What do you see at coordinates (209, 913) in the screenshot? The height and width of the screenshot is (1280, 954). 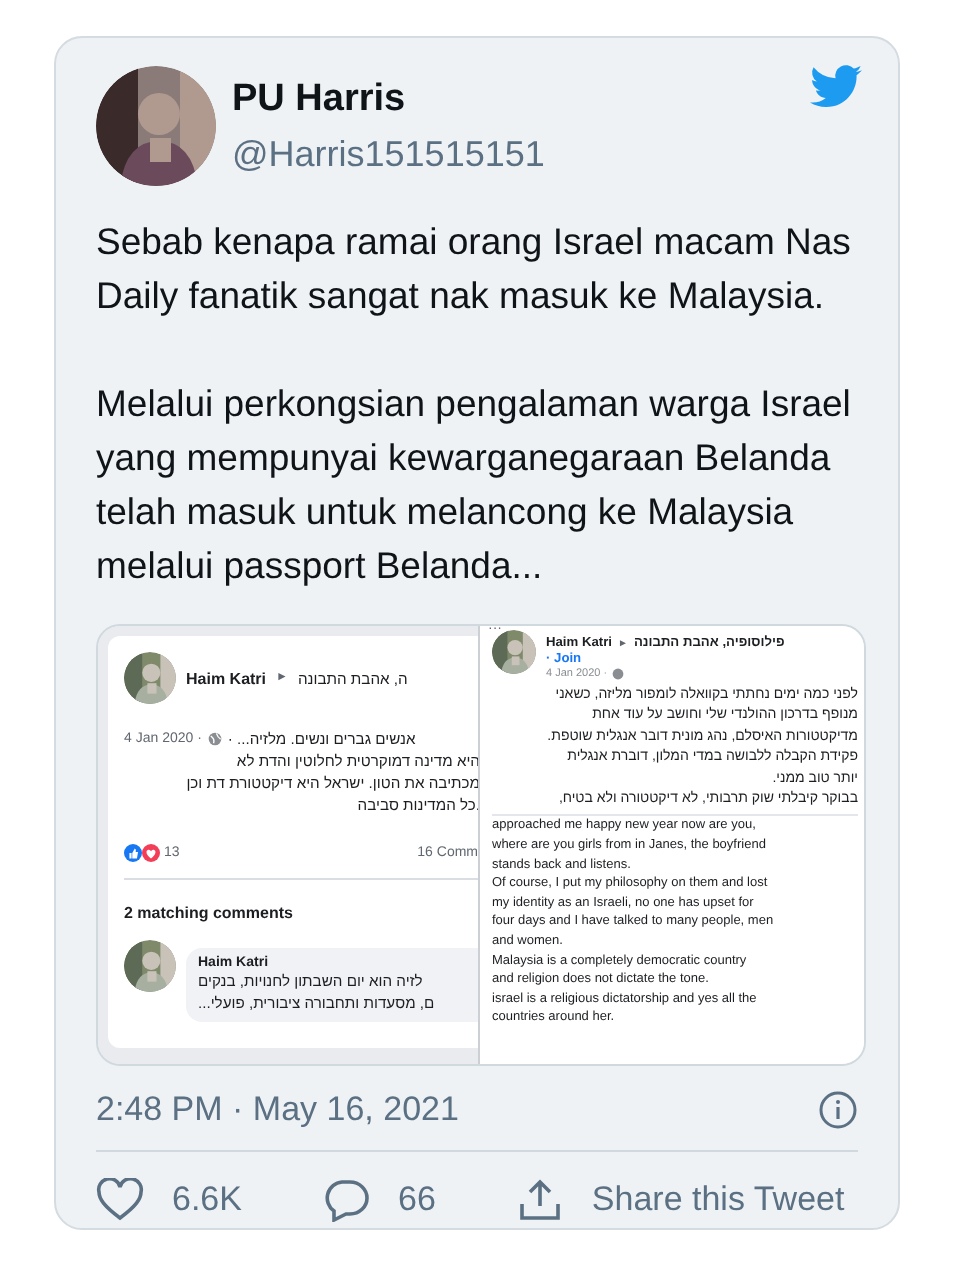 I see `matching-comments-heading: 2 matching comments` at bounding box center [209, 913].